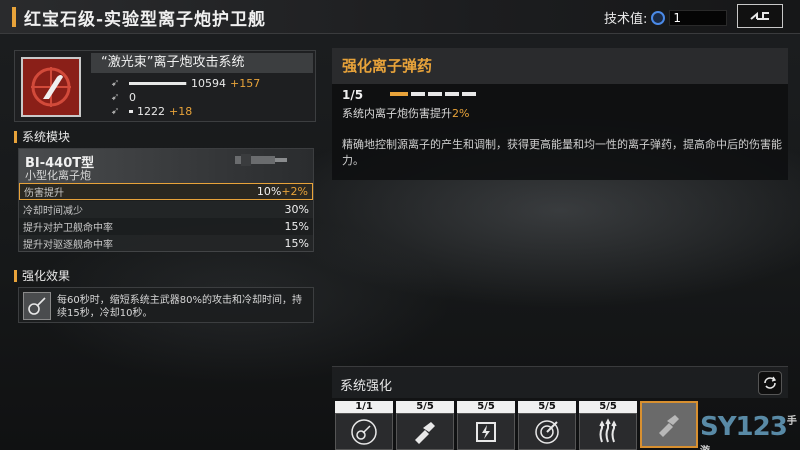 This screenshot has height=450, width=800. I want to click on enhance-slot-3: 5/5, so click(486, 425).